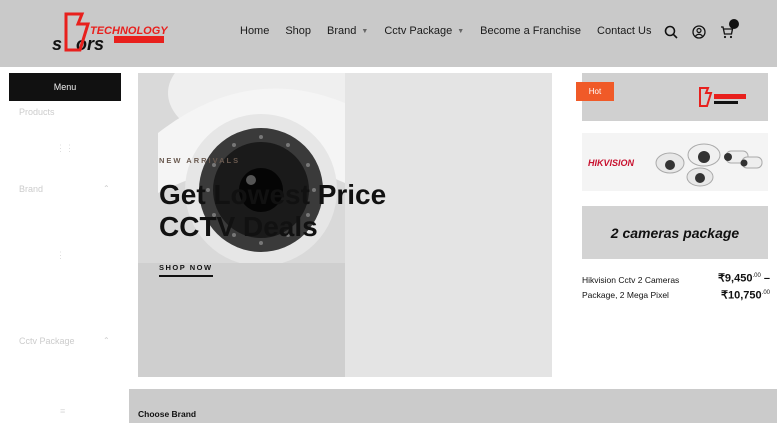  What do you see at coordinates (200, 160) in the screenshot?
I see `hero-kicker: NEW ARRIVALS` at bounding box center [200, 160].